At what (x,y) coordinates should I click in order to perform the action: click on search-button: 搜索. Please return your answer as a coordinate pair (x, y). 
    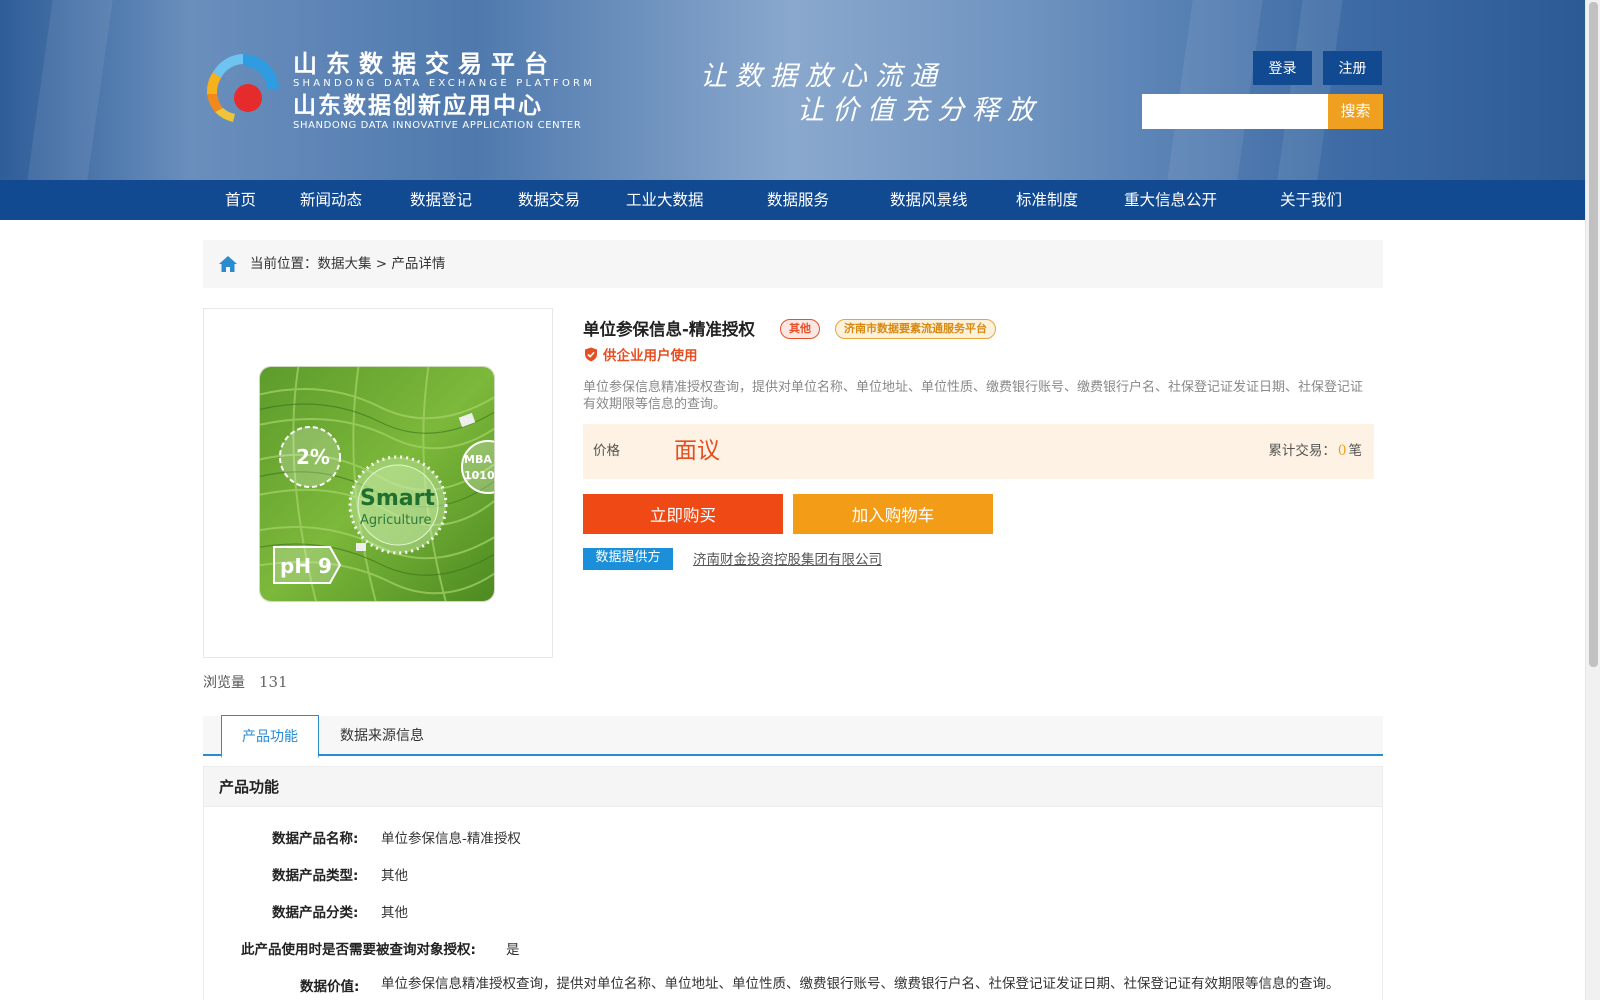
    Looking at the image, I should click on (1355, 111).